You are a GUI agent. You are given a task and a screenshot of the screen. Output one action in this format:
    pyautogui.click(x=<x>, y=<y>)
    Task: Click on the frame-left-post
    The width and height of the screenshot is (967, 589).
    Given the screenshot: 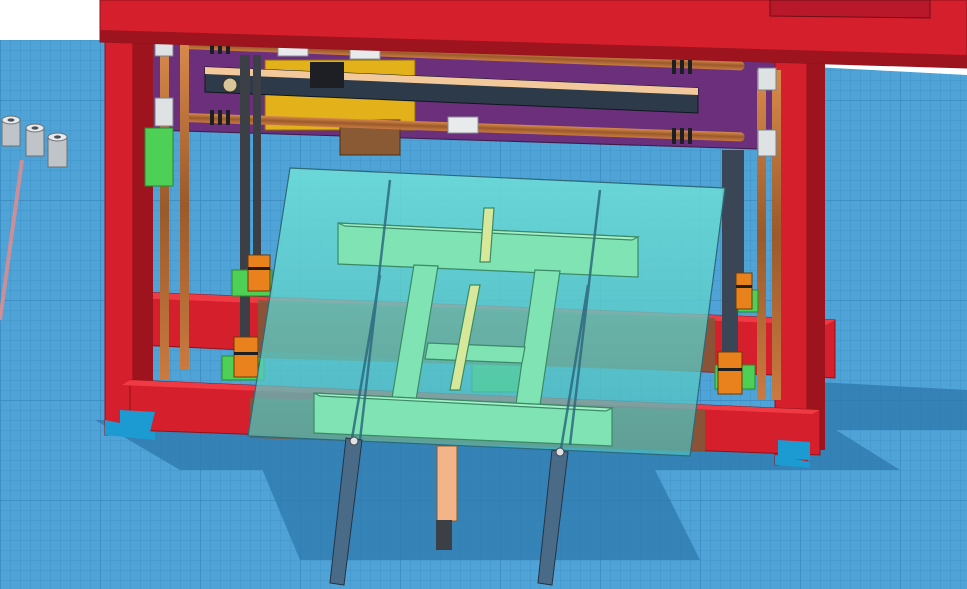 What is the action you would take?
    pyautogui.click(x=129, y=234)
    